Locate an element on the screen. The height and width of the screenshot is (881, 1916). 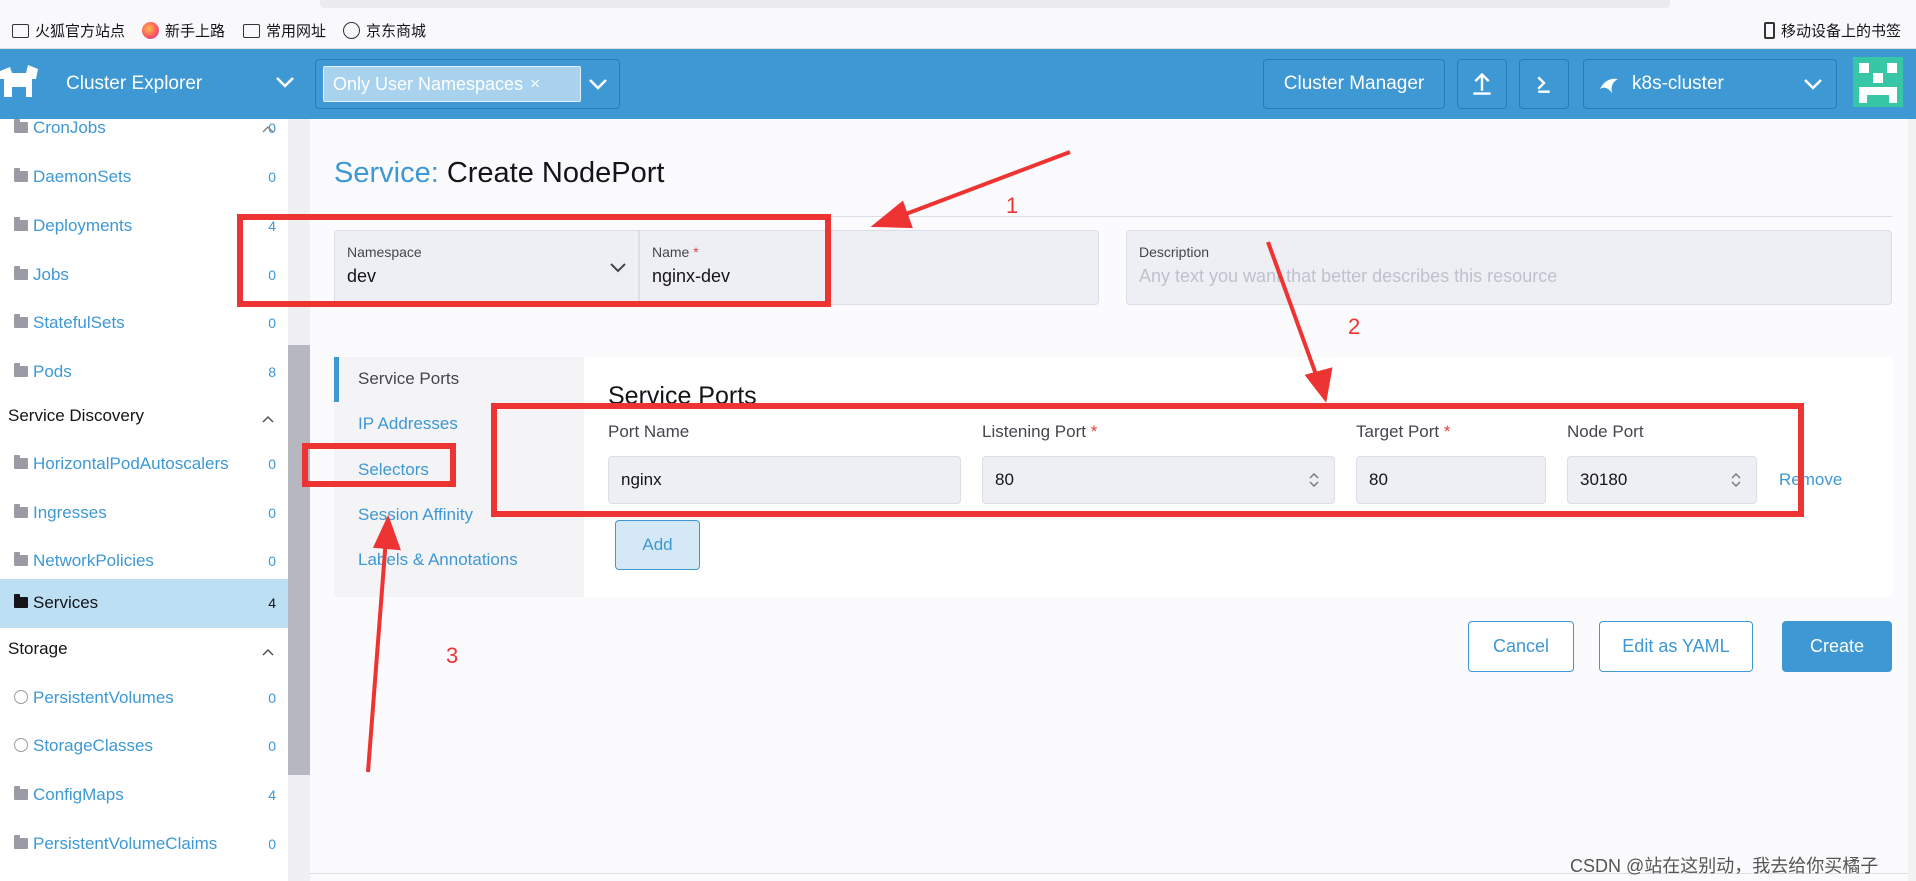
annotation-number-3: 3 is located at coordinates (452, 655).